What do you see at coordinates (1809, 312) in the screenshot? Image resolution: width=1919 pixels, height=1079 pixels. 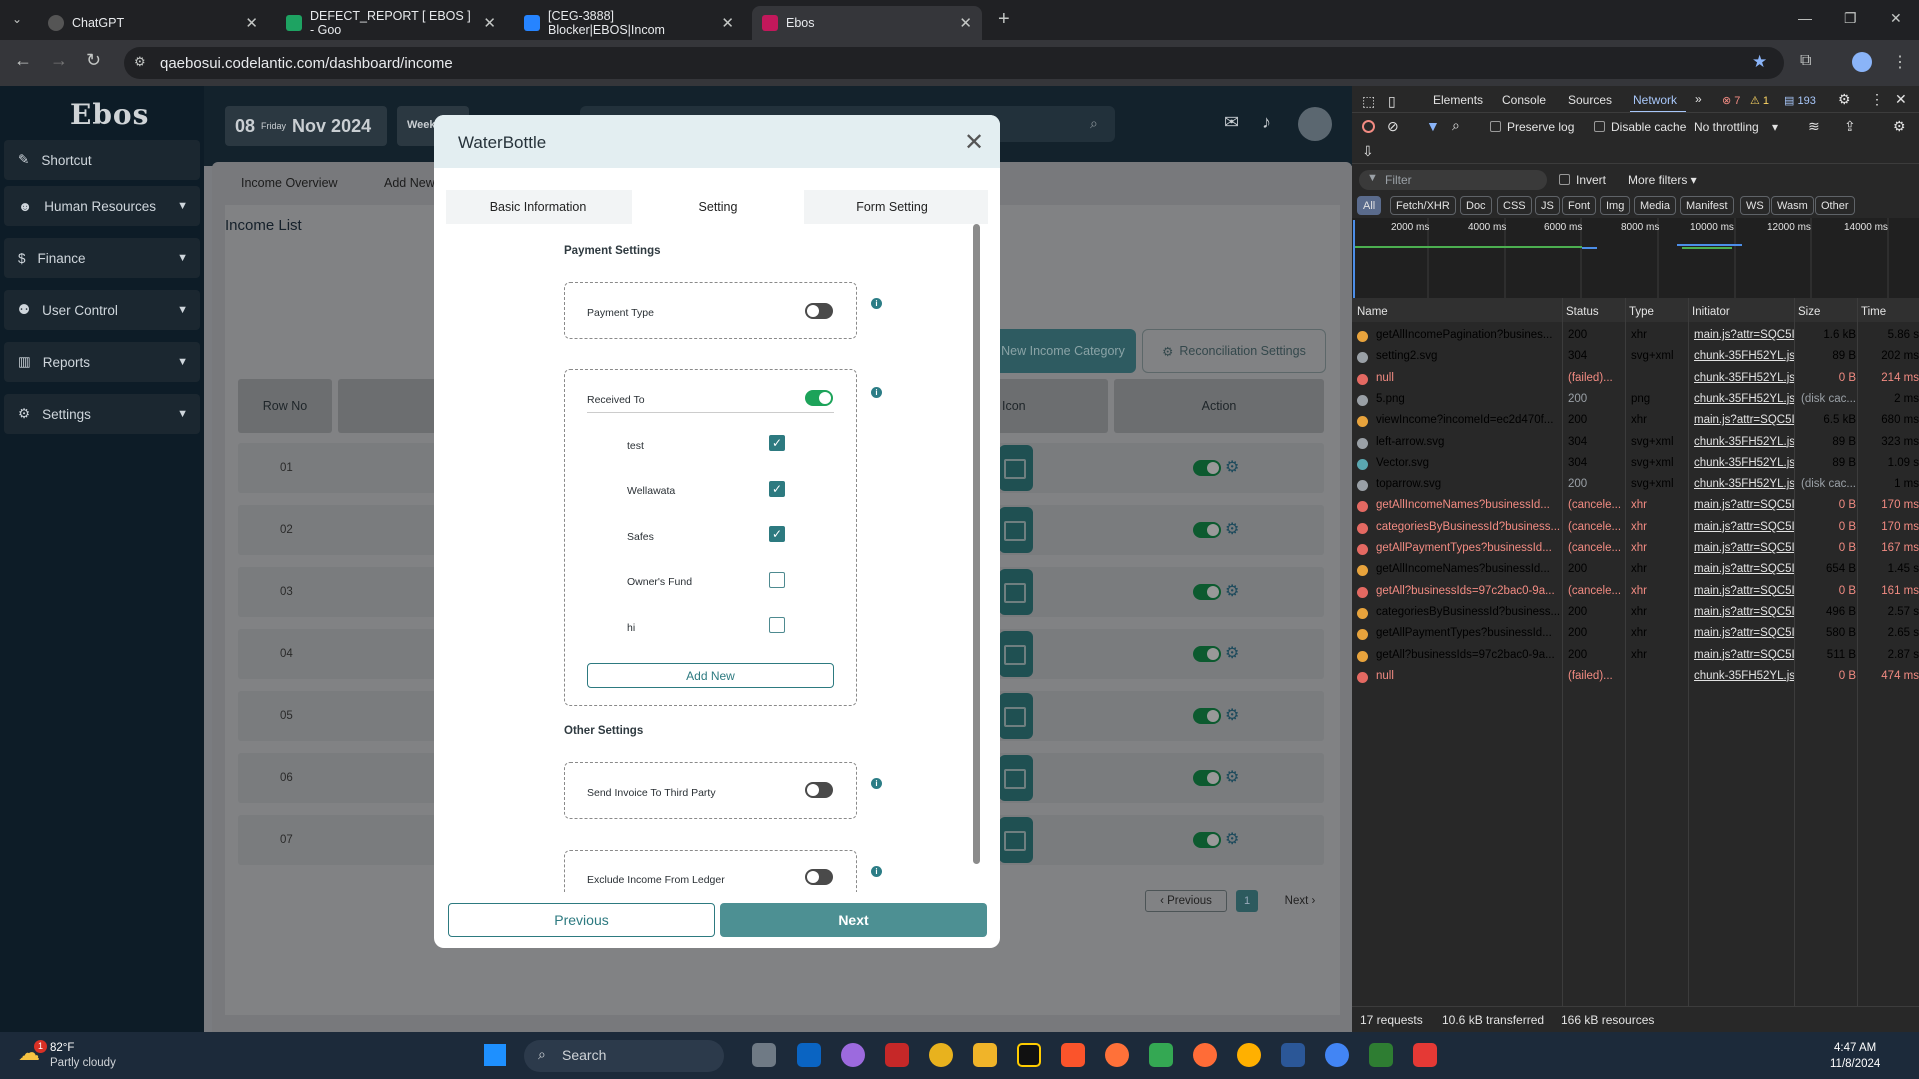 I see `column-size: Size` at bounding box center [1809, 312].